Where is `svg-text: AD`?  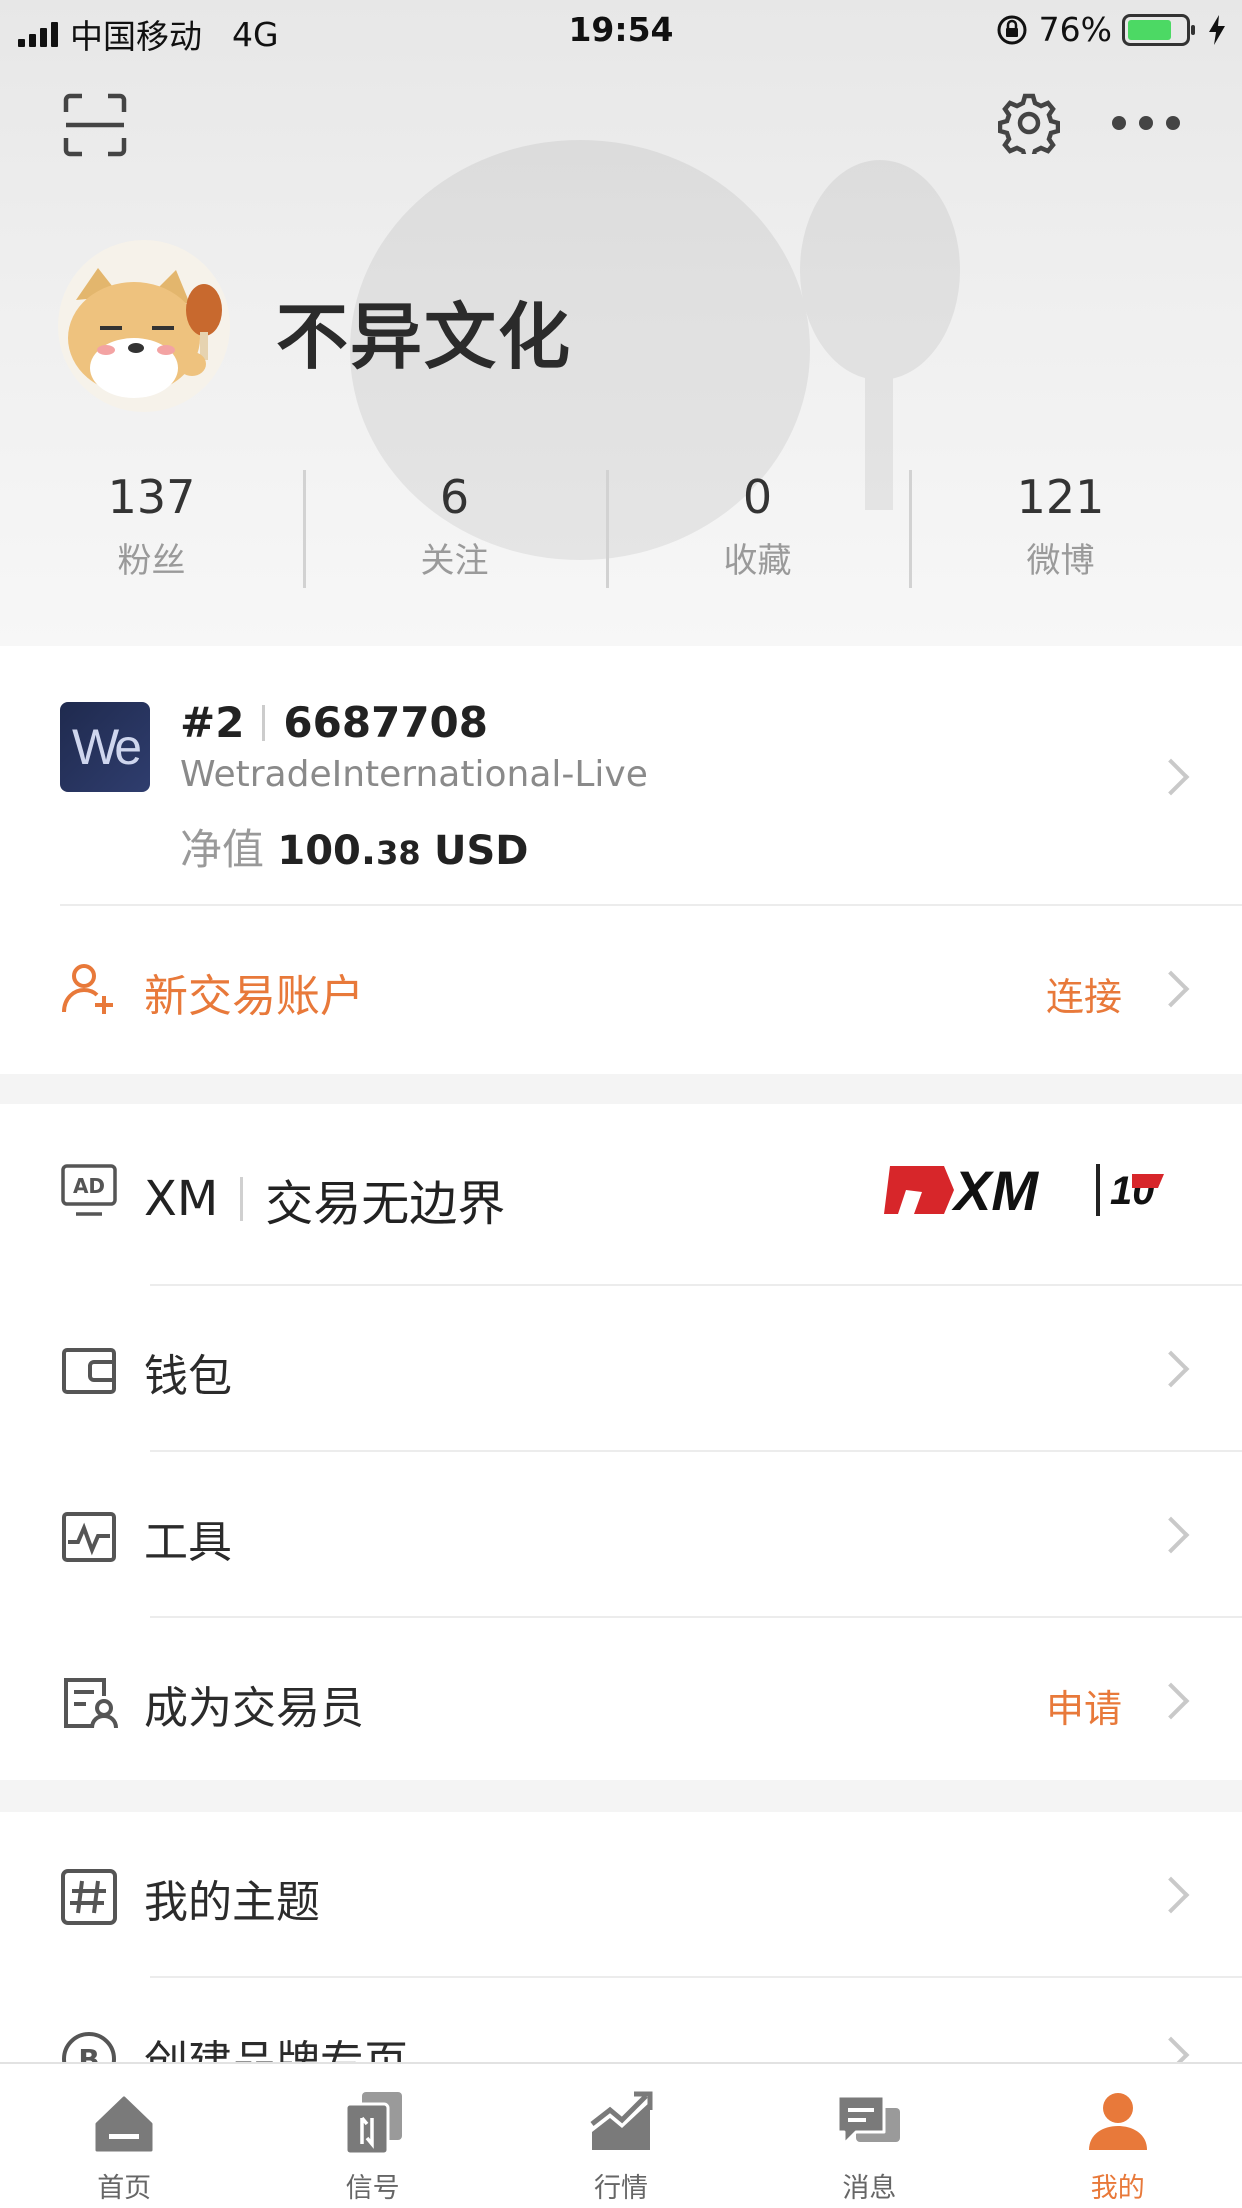 svg-text: AD is located at coordinates (89, 1186).